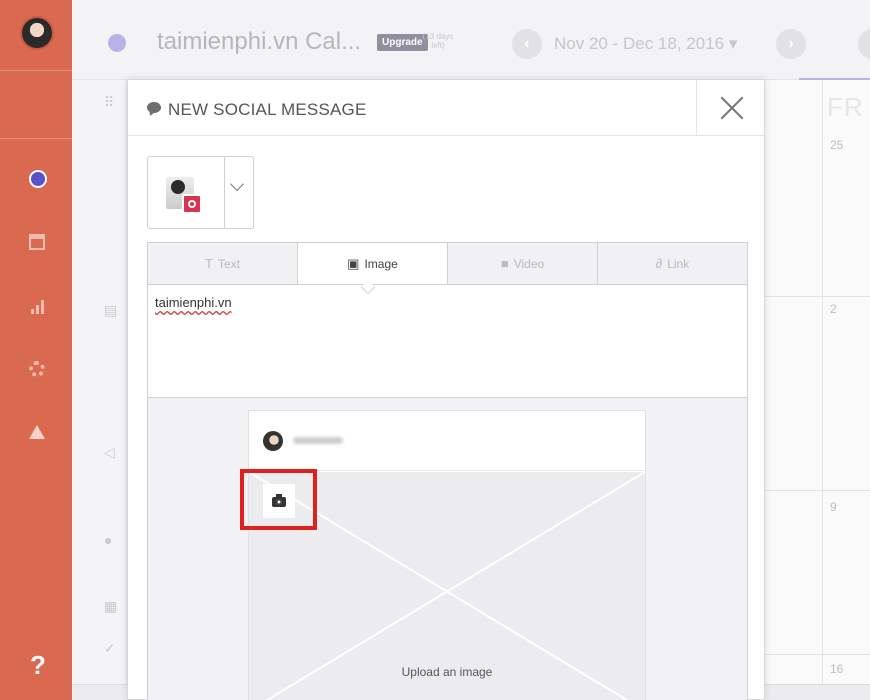 This screenshot has height=700, width=870. I want to click on calendar-left-column: ⠿ ▤ ◁ ● ▦ ✓, so click(99, 390).